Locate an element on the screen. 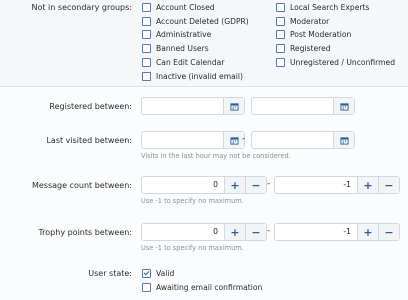  group-checkbox-administrative: Administrative is located at coordinates (176, 34).